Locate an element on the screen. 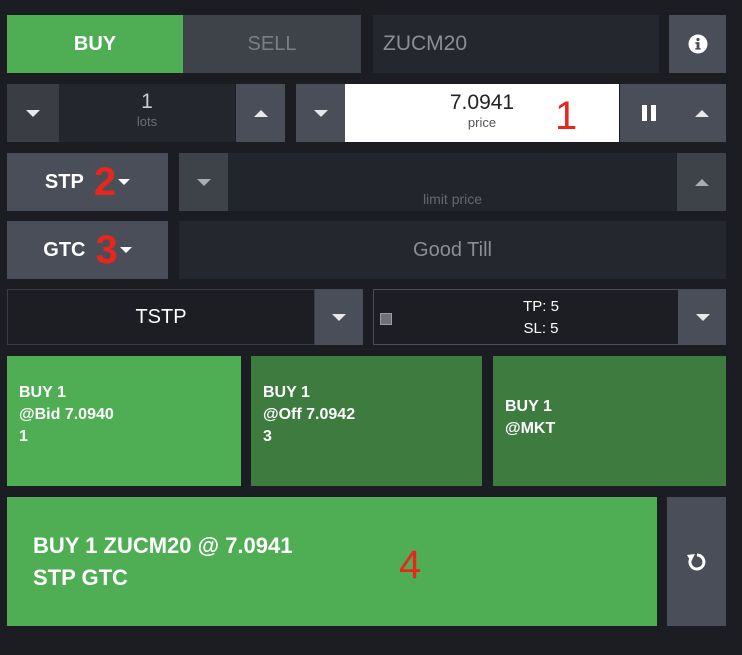 The width and height of the screenshot is (742, 655). stop-loss-label: SL: 5 is located at coordinates (541, 328).